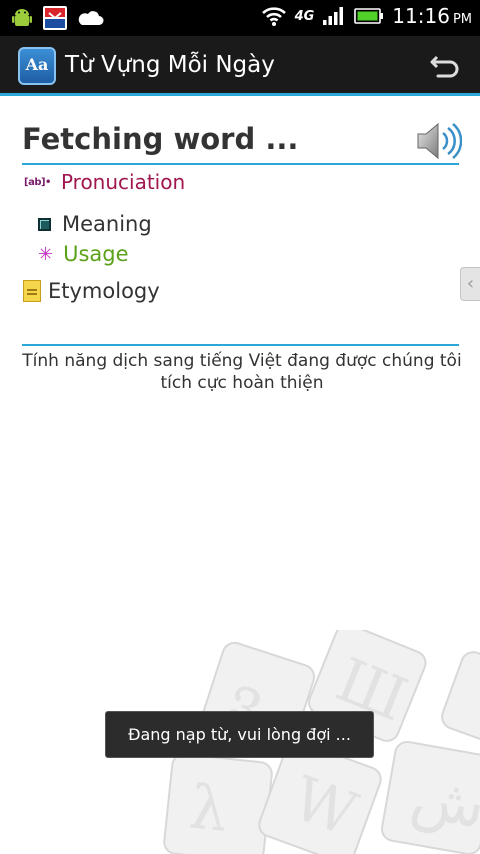  I want to click on etymology-label: Etymology, so click(104, 291).